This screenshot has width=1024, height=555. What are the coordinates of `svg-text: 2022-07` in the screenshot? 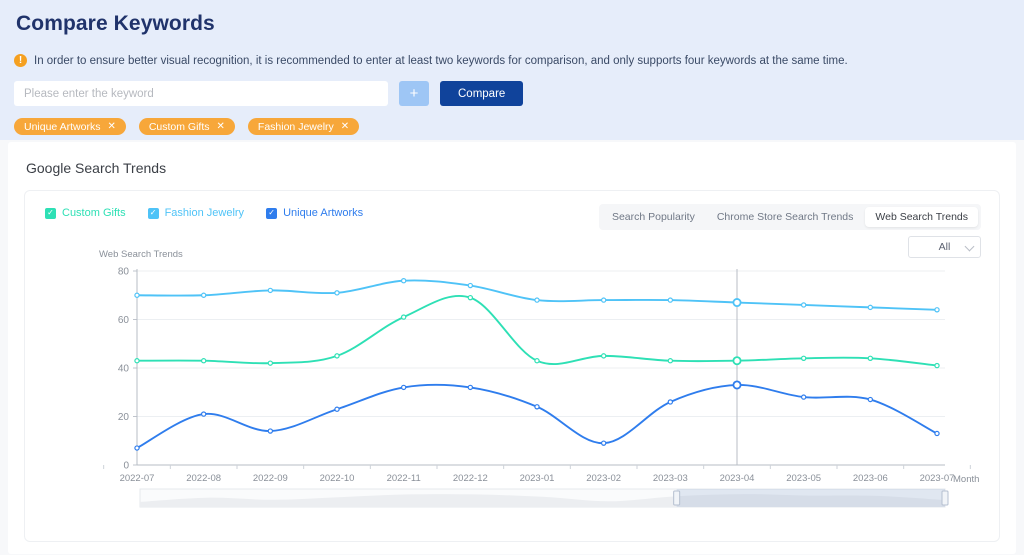 It's located at (137, 478).